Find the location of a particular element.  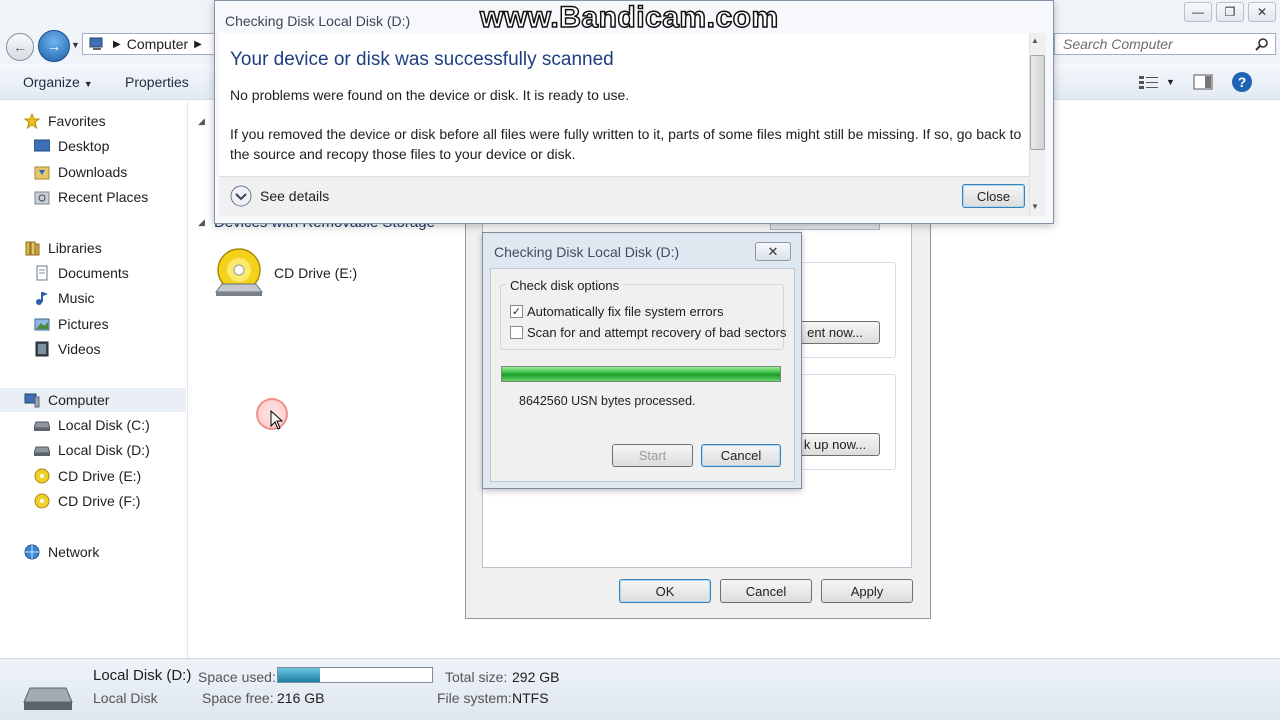

file-system-value: NTFS is located at coordinates (530, 698).